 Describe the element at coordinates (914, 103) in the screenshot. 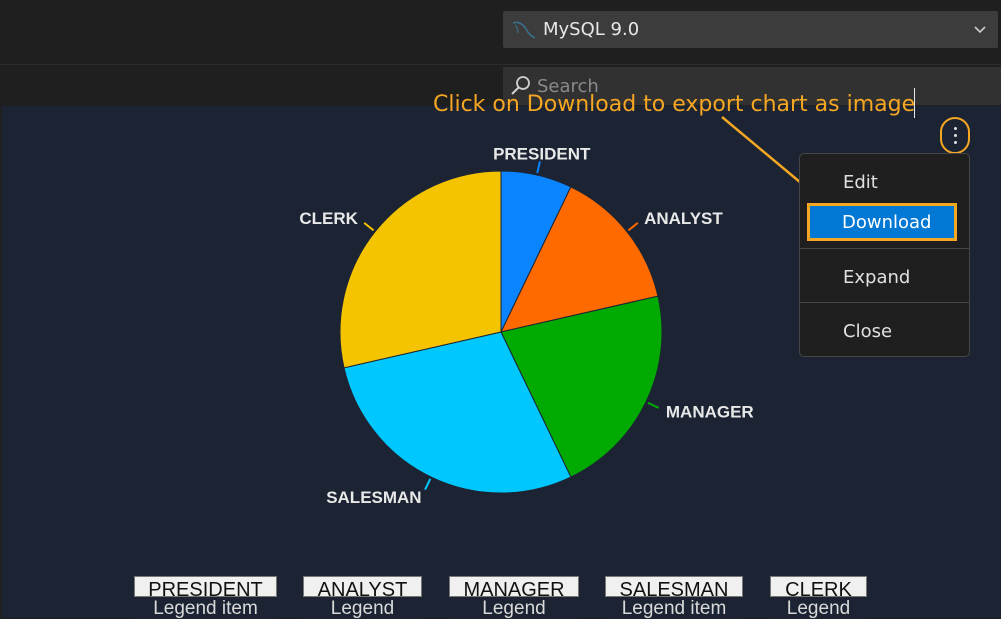

I see `text-cursor` at that location.